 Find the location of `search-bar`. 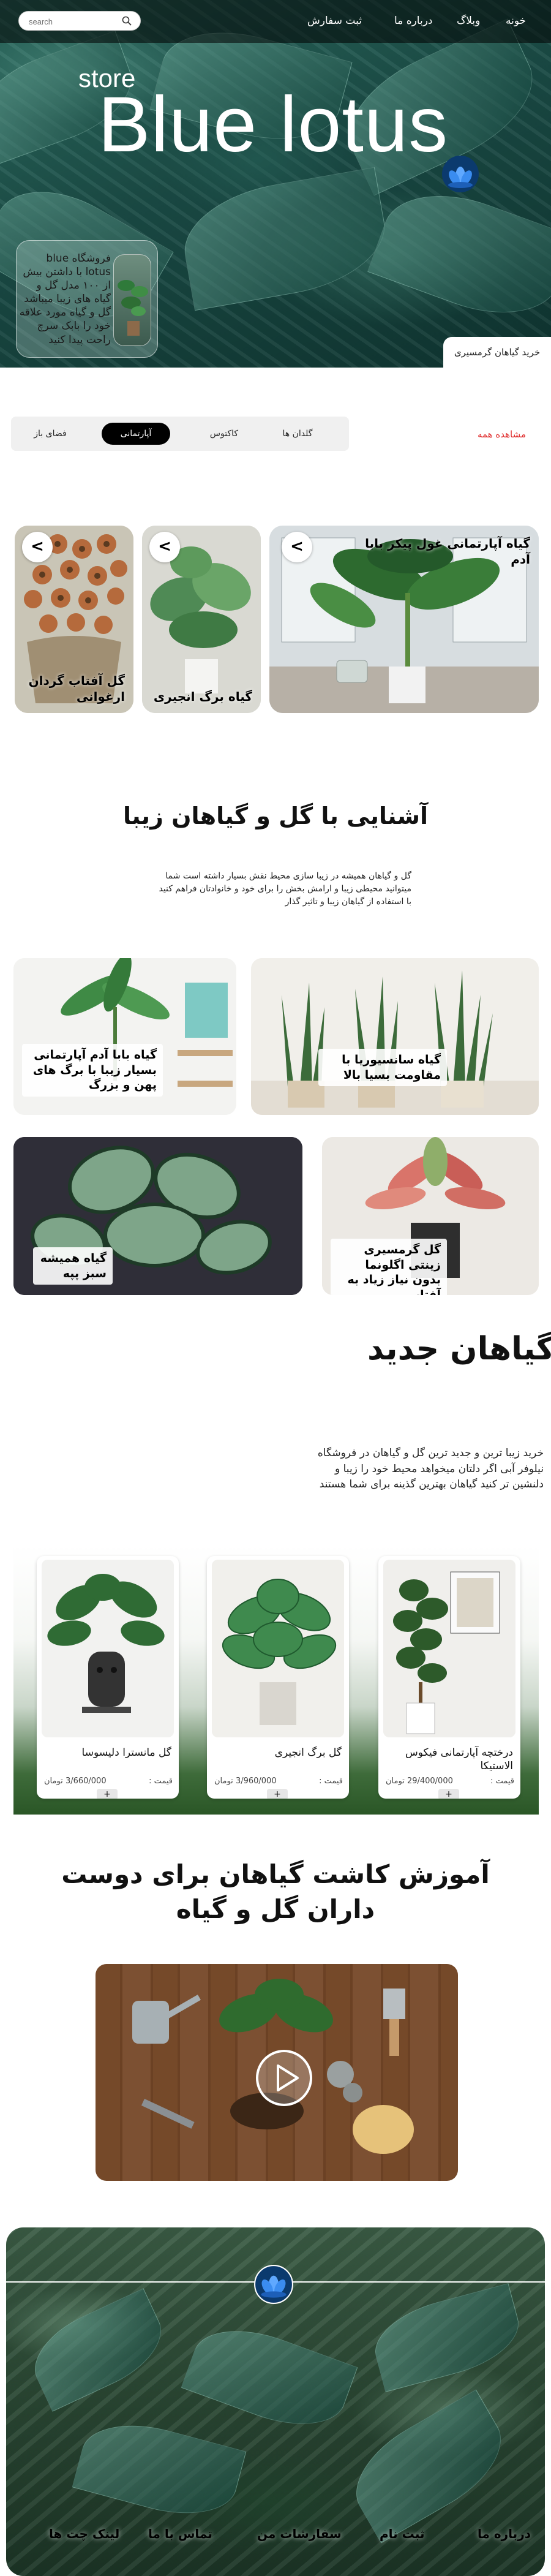

search-bar is located at coordinates (79, 21).